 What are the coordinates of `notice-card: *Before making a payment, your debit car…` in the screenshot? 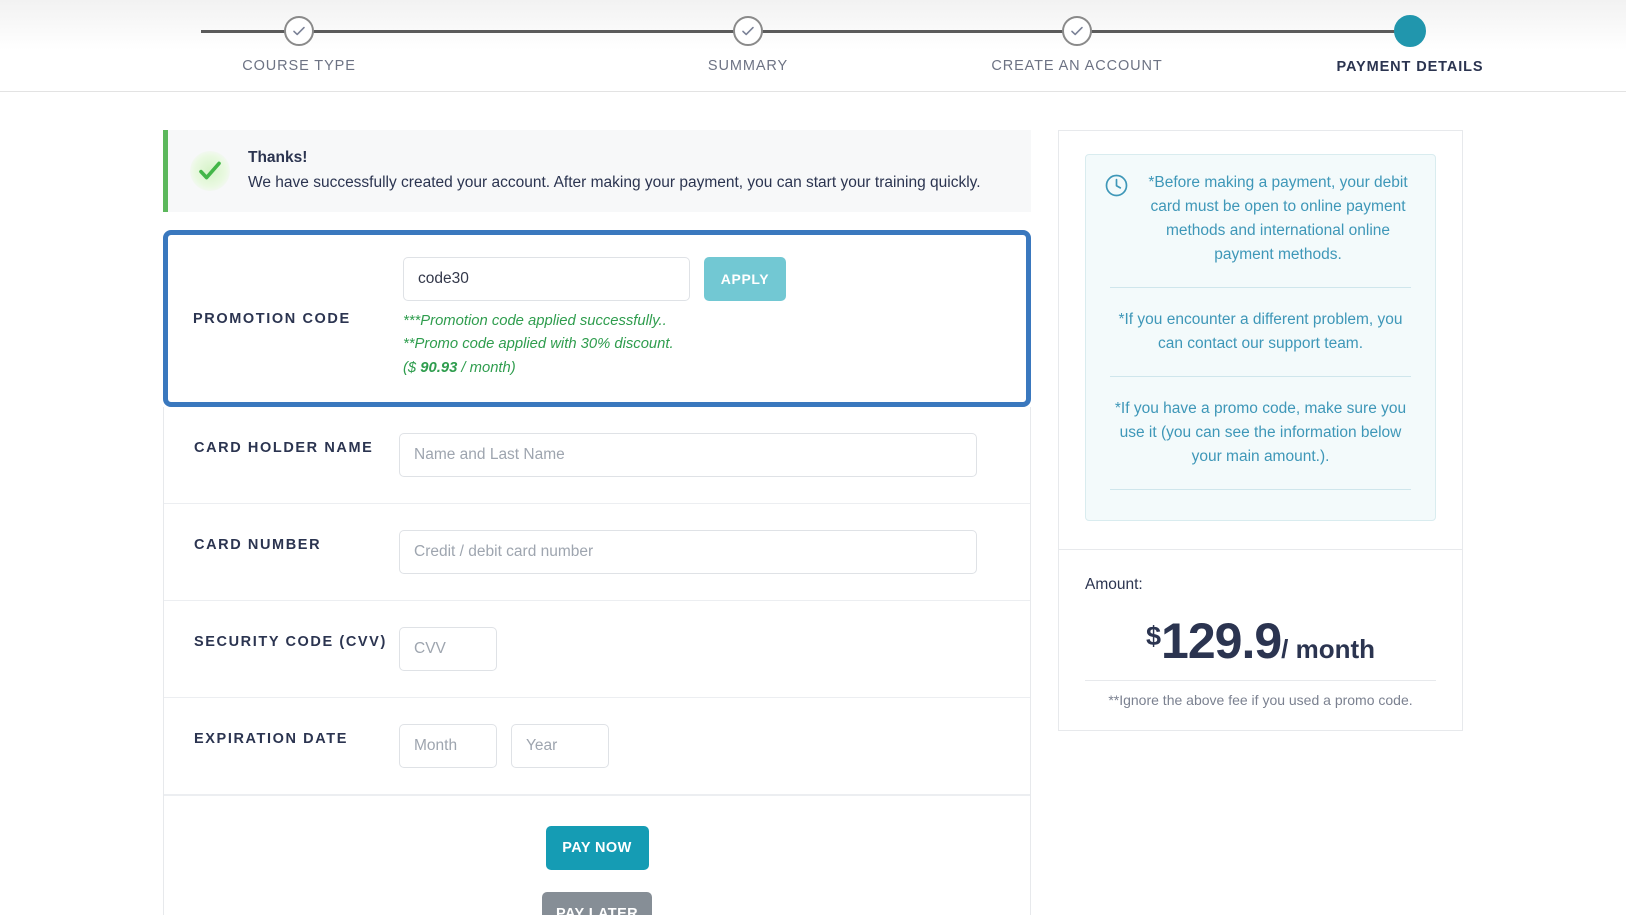 It's located at (1260, 340).